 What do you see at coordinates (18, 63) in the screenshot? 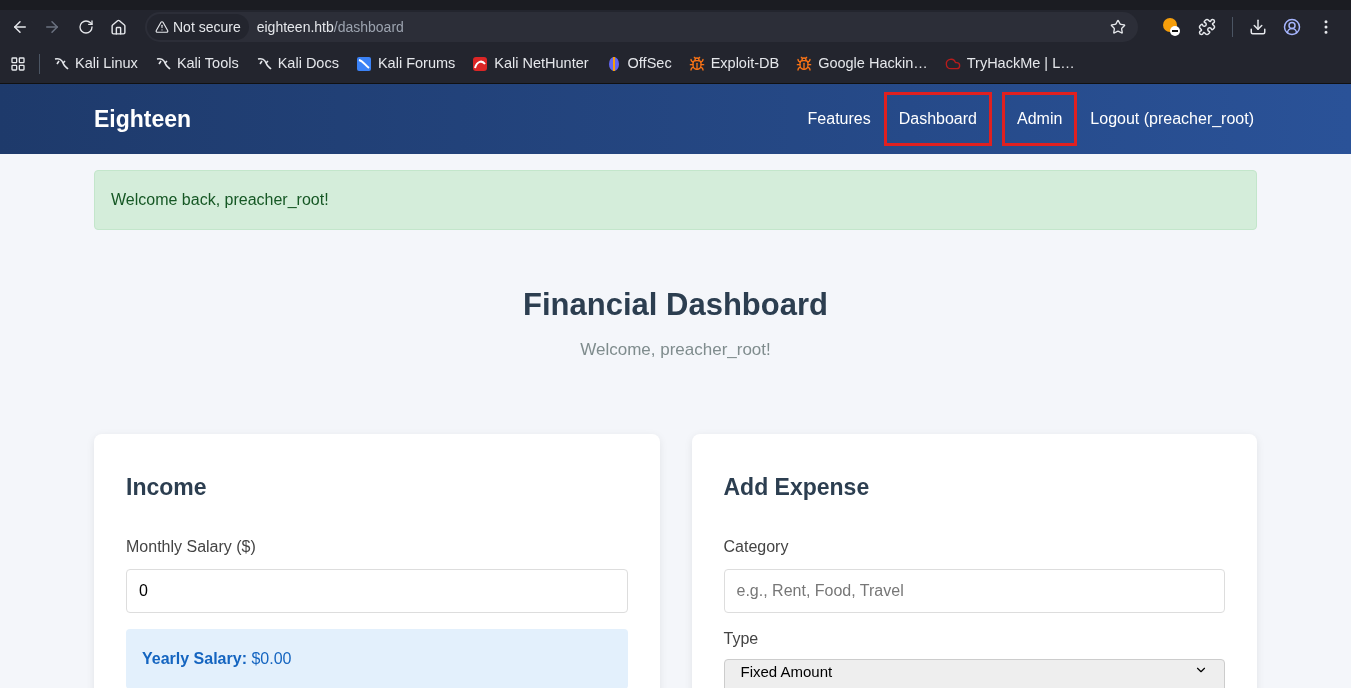
I see `apps-grid-icon` at bounding box center [18, 63].